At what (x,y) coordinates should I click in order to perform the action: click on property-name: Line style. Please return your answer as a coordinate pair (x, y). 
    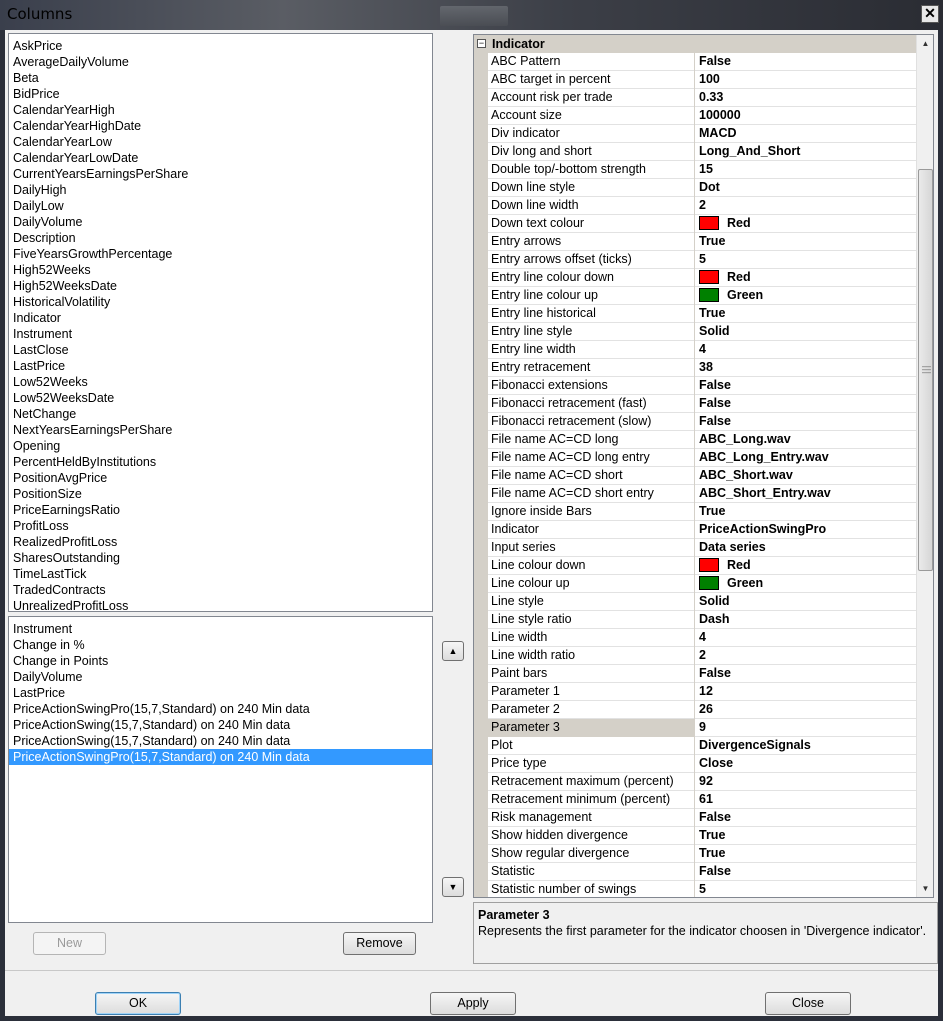
    Looking at the image, I should click on (591, 602).